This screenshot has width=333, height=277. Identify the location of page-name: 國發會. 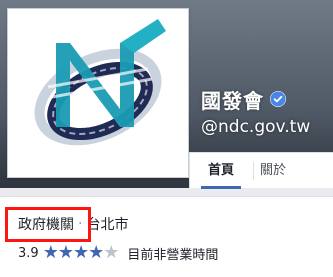
(232, 99).